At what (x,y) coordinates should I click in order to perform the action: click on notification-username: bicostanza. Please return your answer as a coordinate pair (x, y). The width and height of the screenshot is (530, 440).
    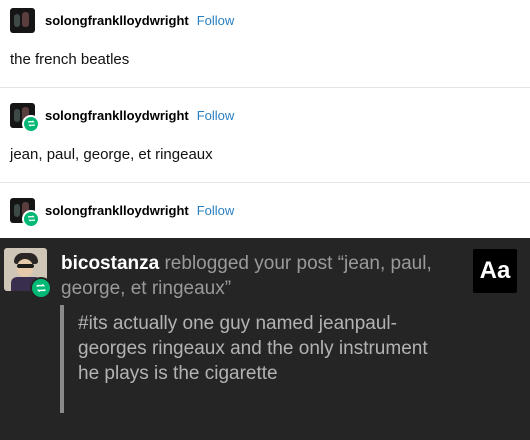
    Looking at the image, I should click on (110, 263).